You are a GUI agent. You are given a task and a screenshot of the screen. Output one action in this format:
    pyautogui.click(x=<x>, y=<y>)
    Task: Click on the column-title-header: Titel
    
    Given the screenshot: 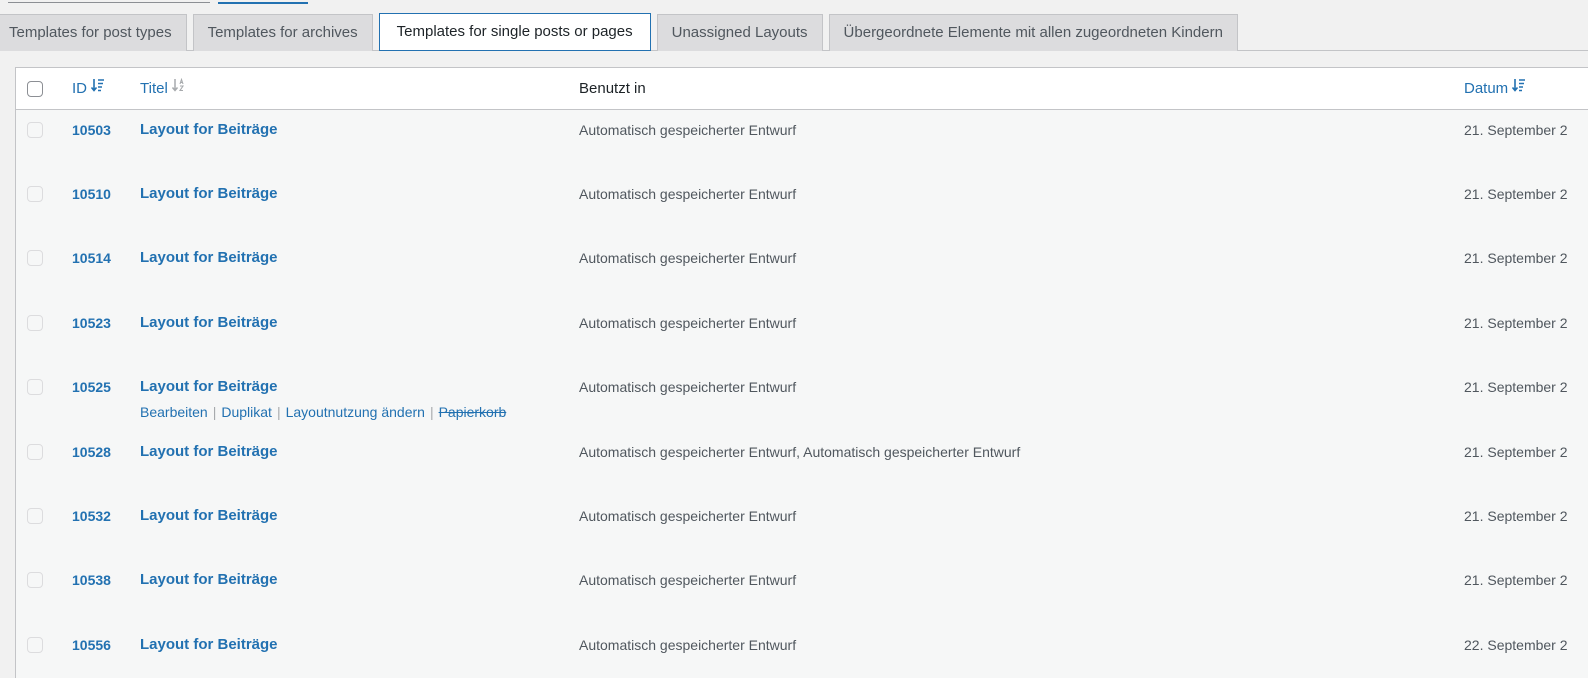 What is the action you would take?
    pyautogui.click(x=163, y=88)
    